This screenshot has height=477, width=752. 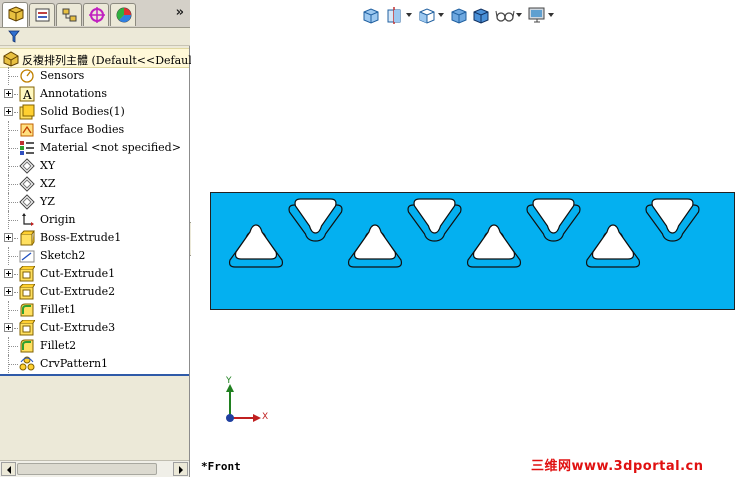 I want to click on shaded-edges-button, so click(x=481, y=15).